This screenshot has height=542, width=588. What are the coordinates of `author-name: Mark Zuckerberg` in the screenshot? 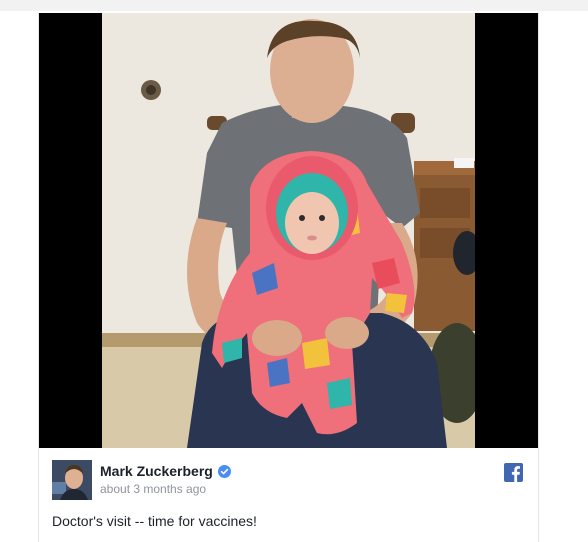 It's located at (156, 471).